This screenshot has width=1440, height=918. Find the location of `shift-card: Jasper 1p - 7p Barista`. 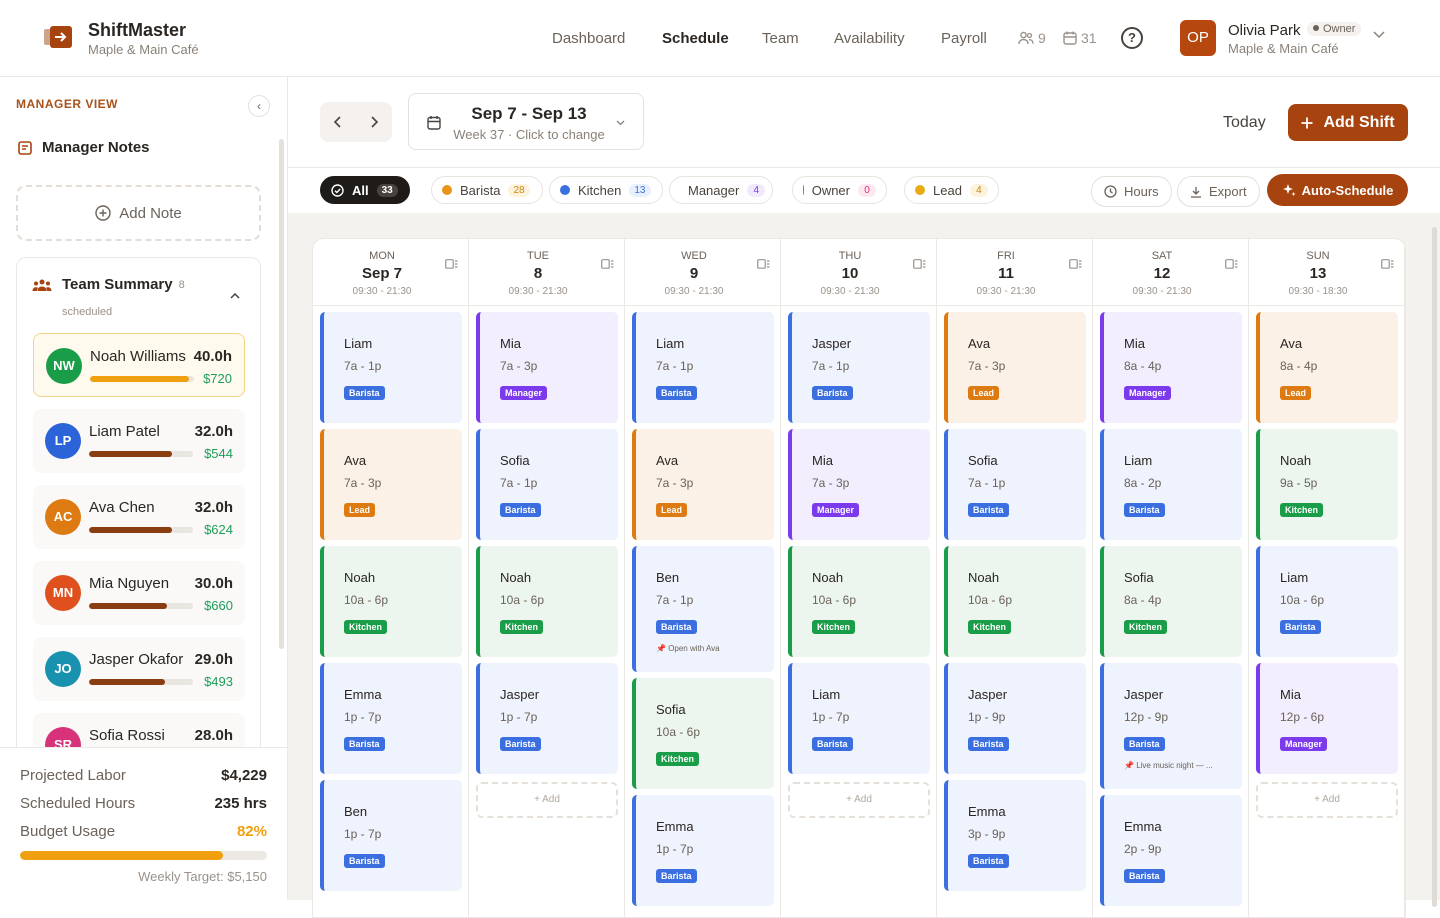

shift-card: Jasper 1p - 7p Barista is located at coordinates (547, 718).